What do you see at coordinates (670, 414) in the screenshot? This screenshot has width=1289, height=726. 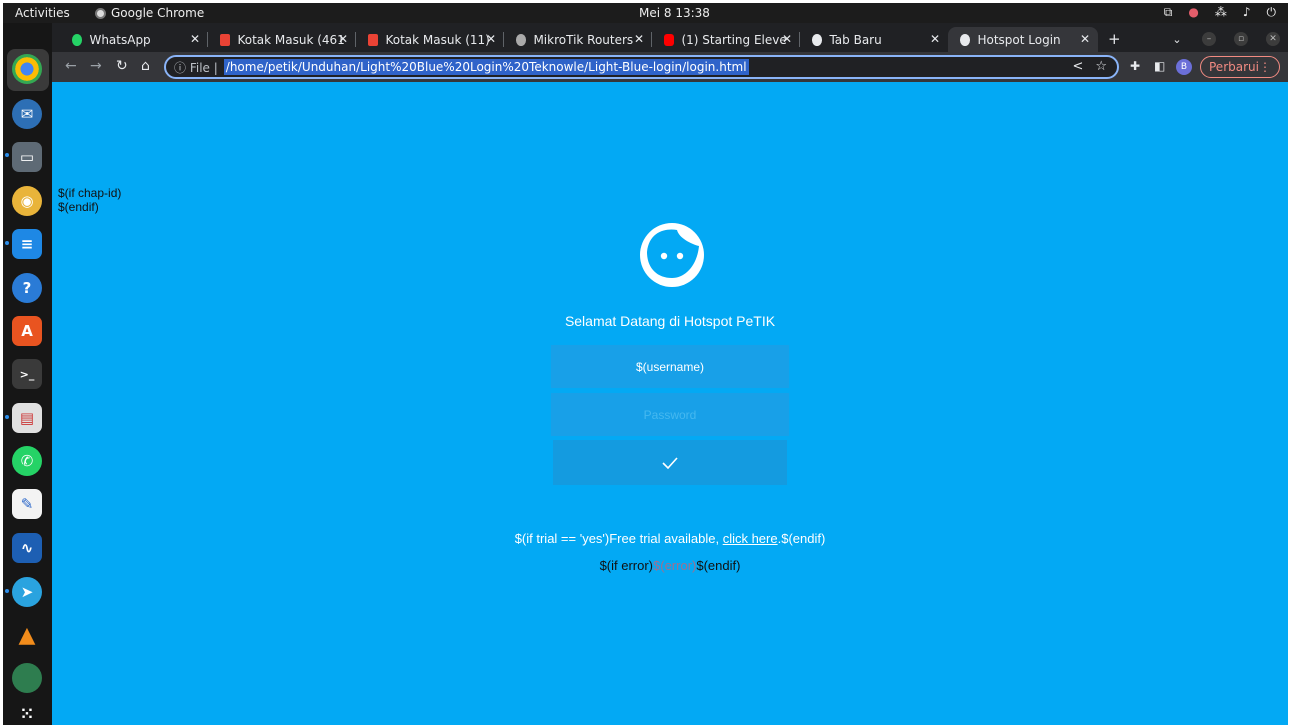 I see `password-input: Password` at bounding box center [670, 414].